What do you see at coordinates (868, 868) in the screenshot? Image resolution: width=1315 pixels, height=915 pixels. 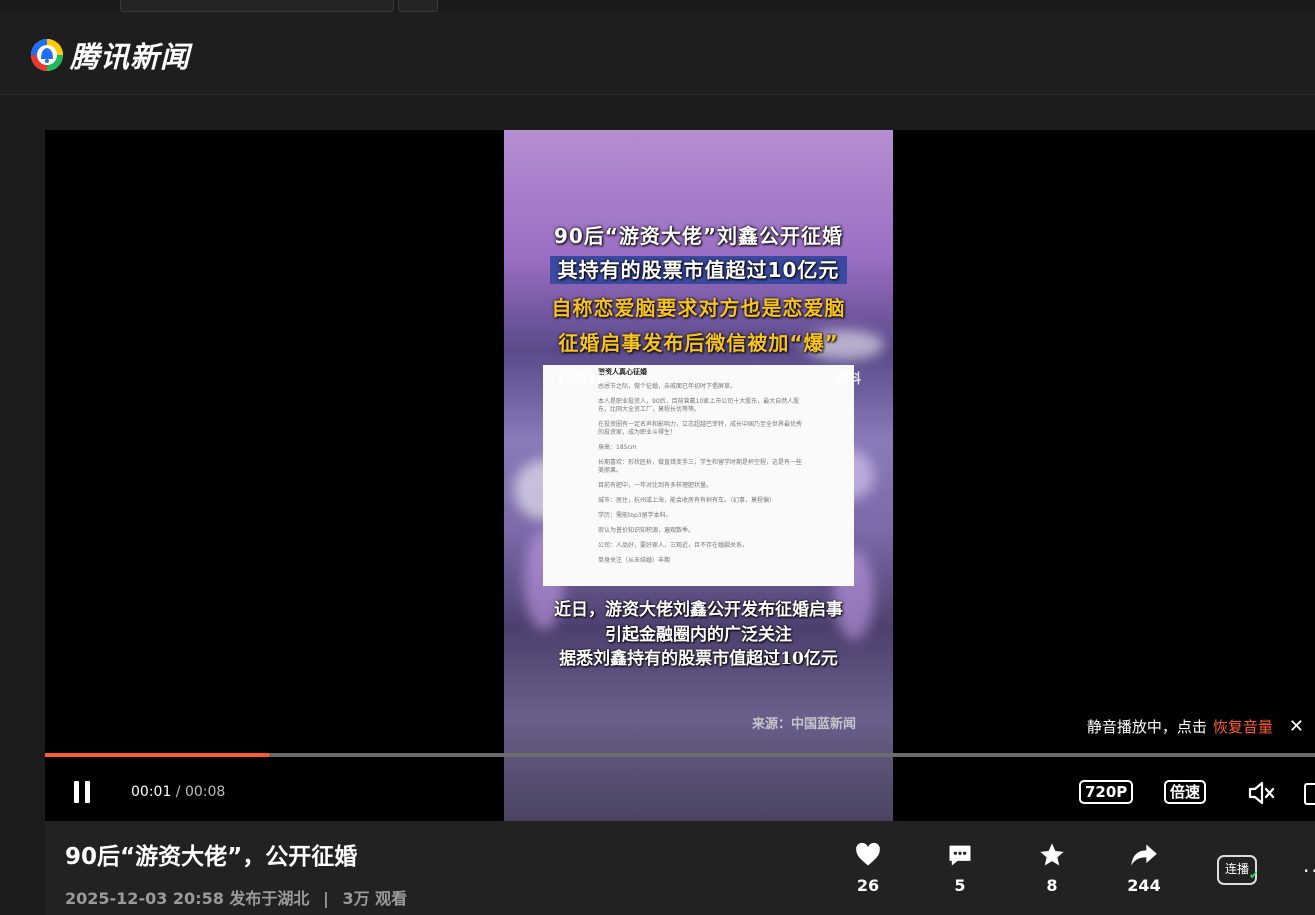 I see `like-button: 26` at bounding box center [868, 868].